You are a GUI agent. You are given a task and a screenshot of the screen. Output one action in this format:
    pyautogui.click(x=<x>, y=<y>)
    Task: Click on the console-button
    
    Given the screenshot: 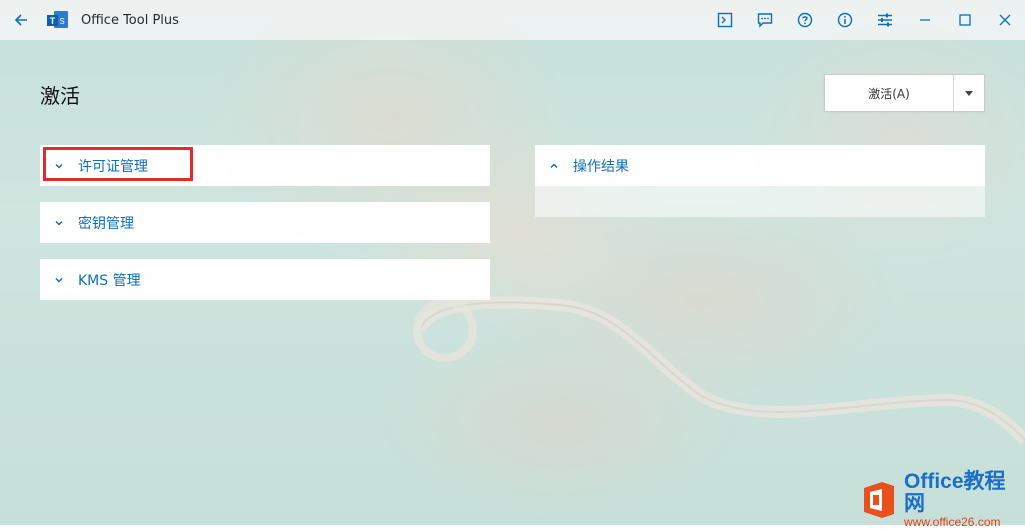 What is the action you would take?
    pyautogui.click(x=725, y=20)
    